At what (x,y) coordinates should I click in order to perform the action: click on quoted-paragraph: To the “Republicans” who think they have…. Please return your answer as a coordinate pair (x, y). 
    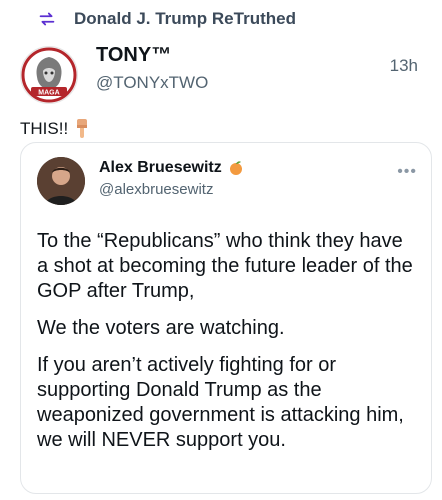
    Looking at the image, I should click on (225, 266).